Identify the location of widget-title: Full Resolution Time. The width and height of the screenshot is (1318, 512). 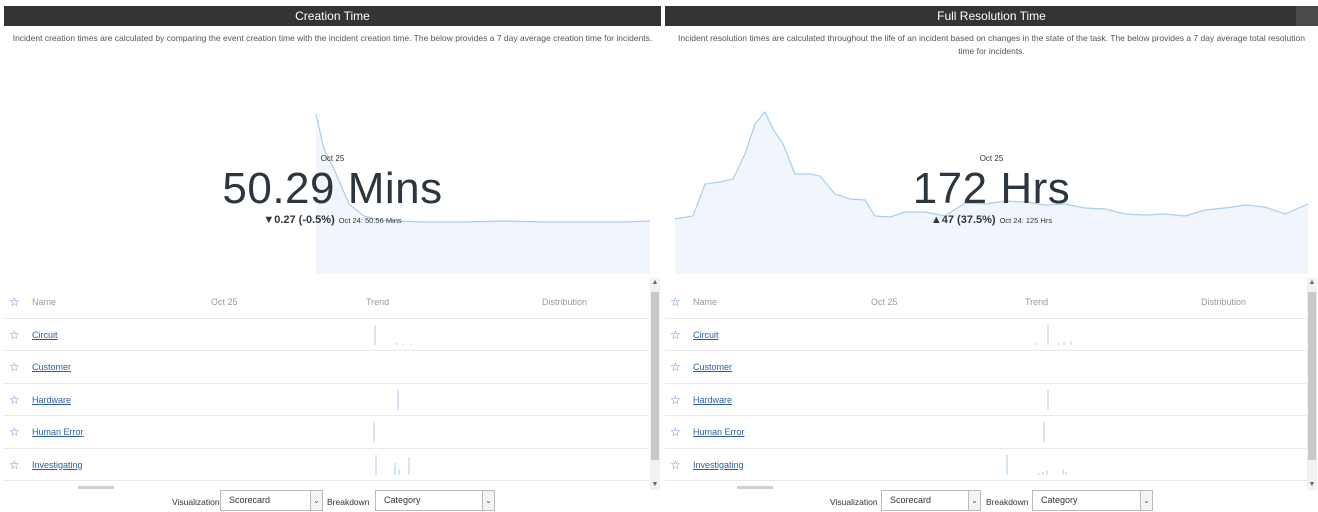
(991, 16).